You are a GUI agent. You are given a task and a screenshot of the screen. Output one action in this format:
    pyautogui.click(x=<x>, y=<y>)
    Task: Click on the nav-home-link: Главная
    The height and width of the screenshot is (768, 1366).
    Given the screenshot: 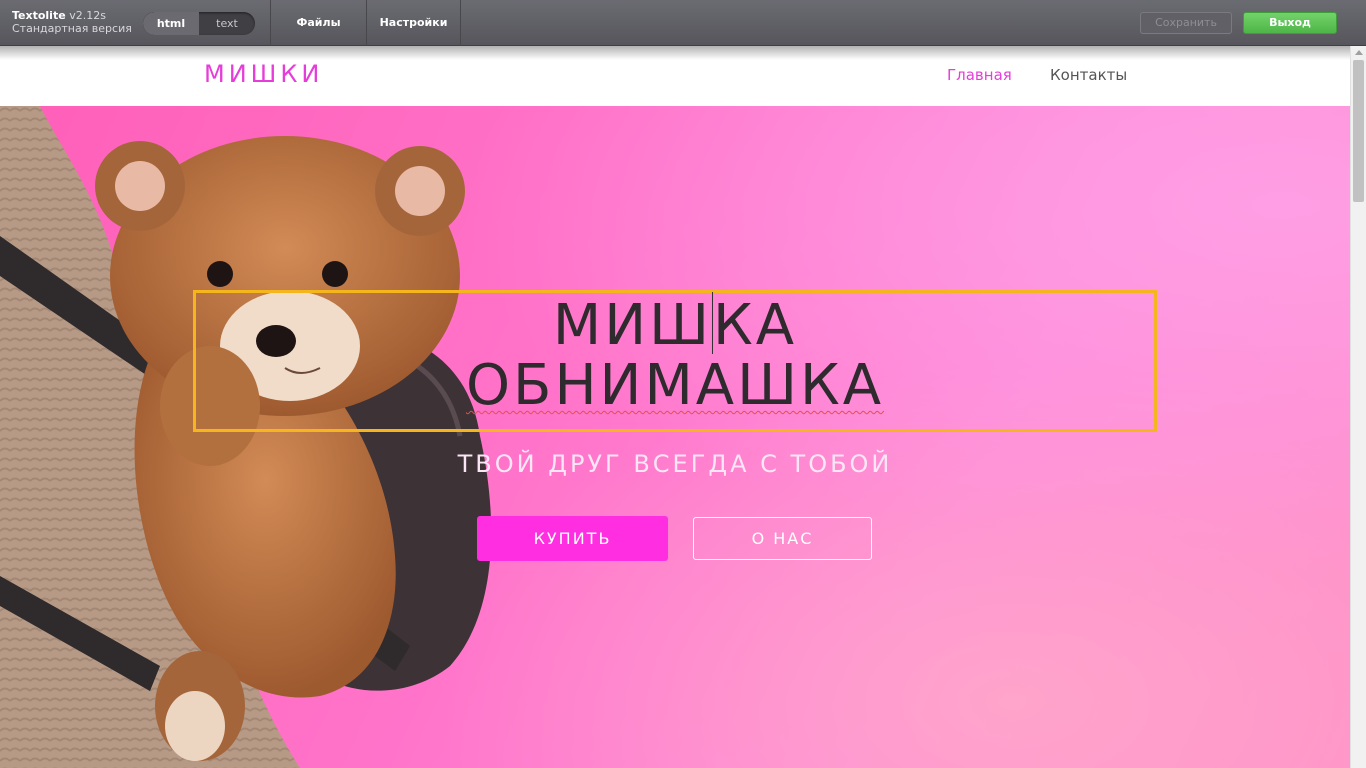 What is the action you would take?
    pyautogui.click(x=979, y=75)
    